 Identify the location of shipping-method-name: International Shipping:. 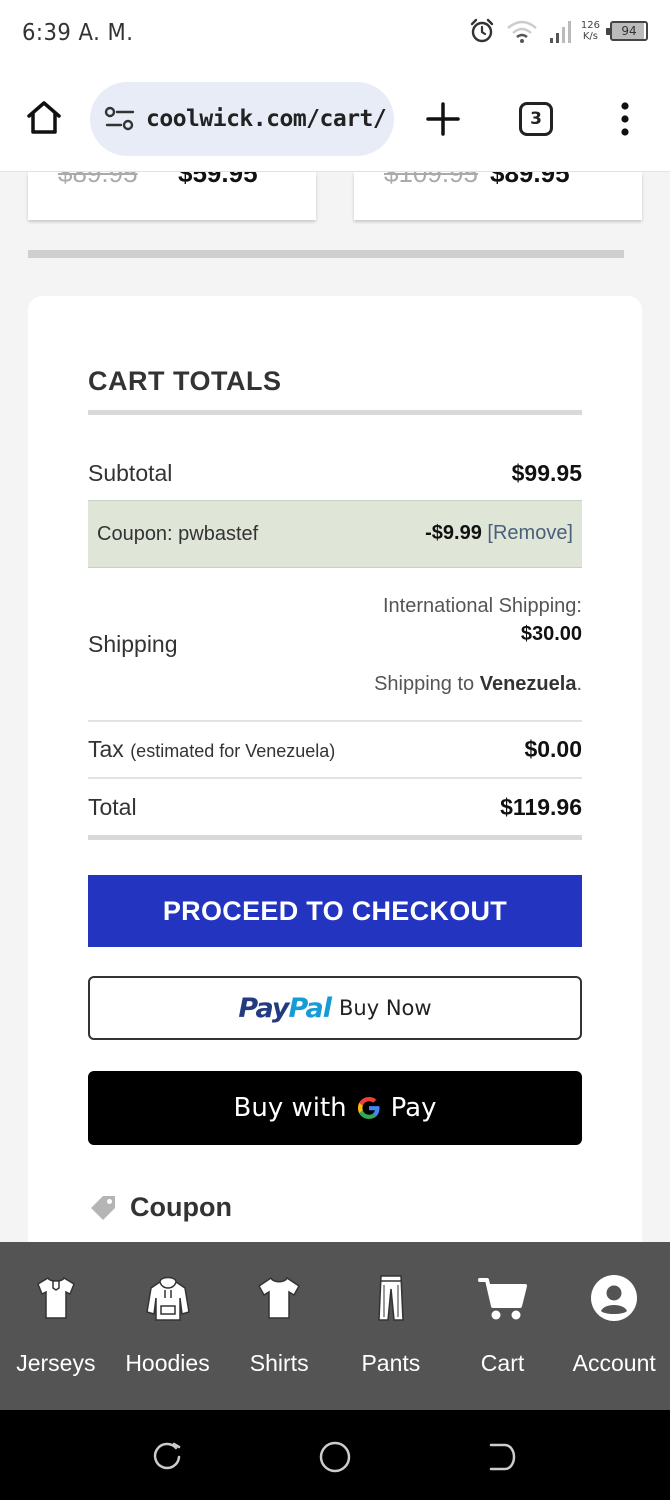
(482, 606).